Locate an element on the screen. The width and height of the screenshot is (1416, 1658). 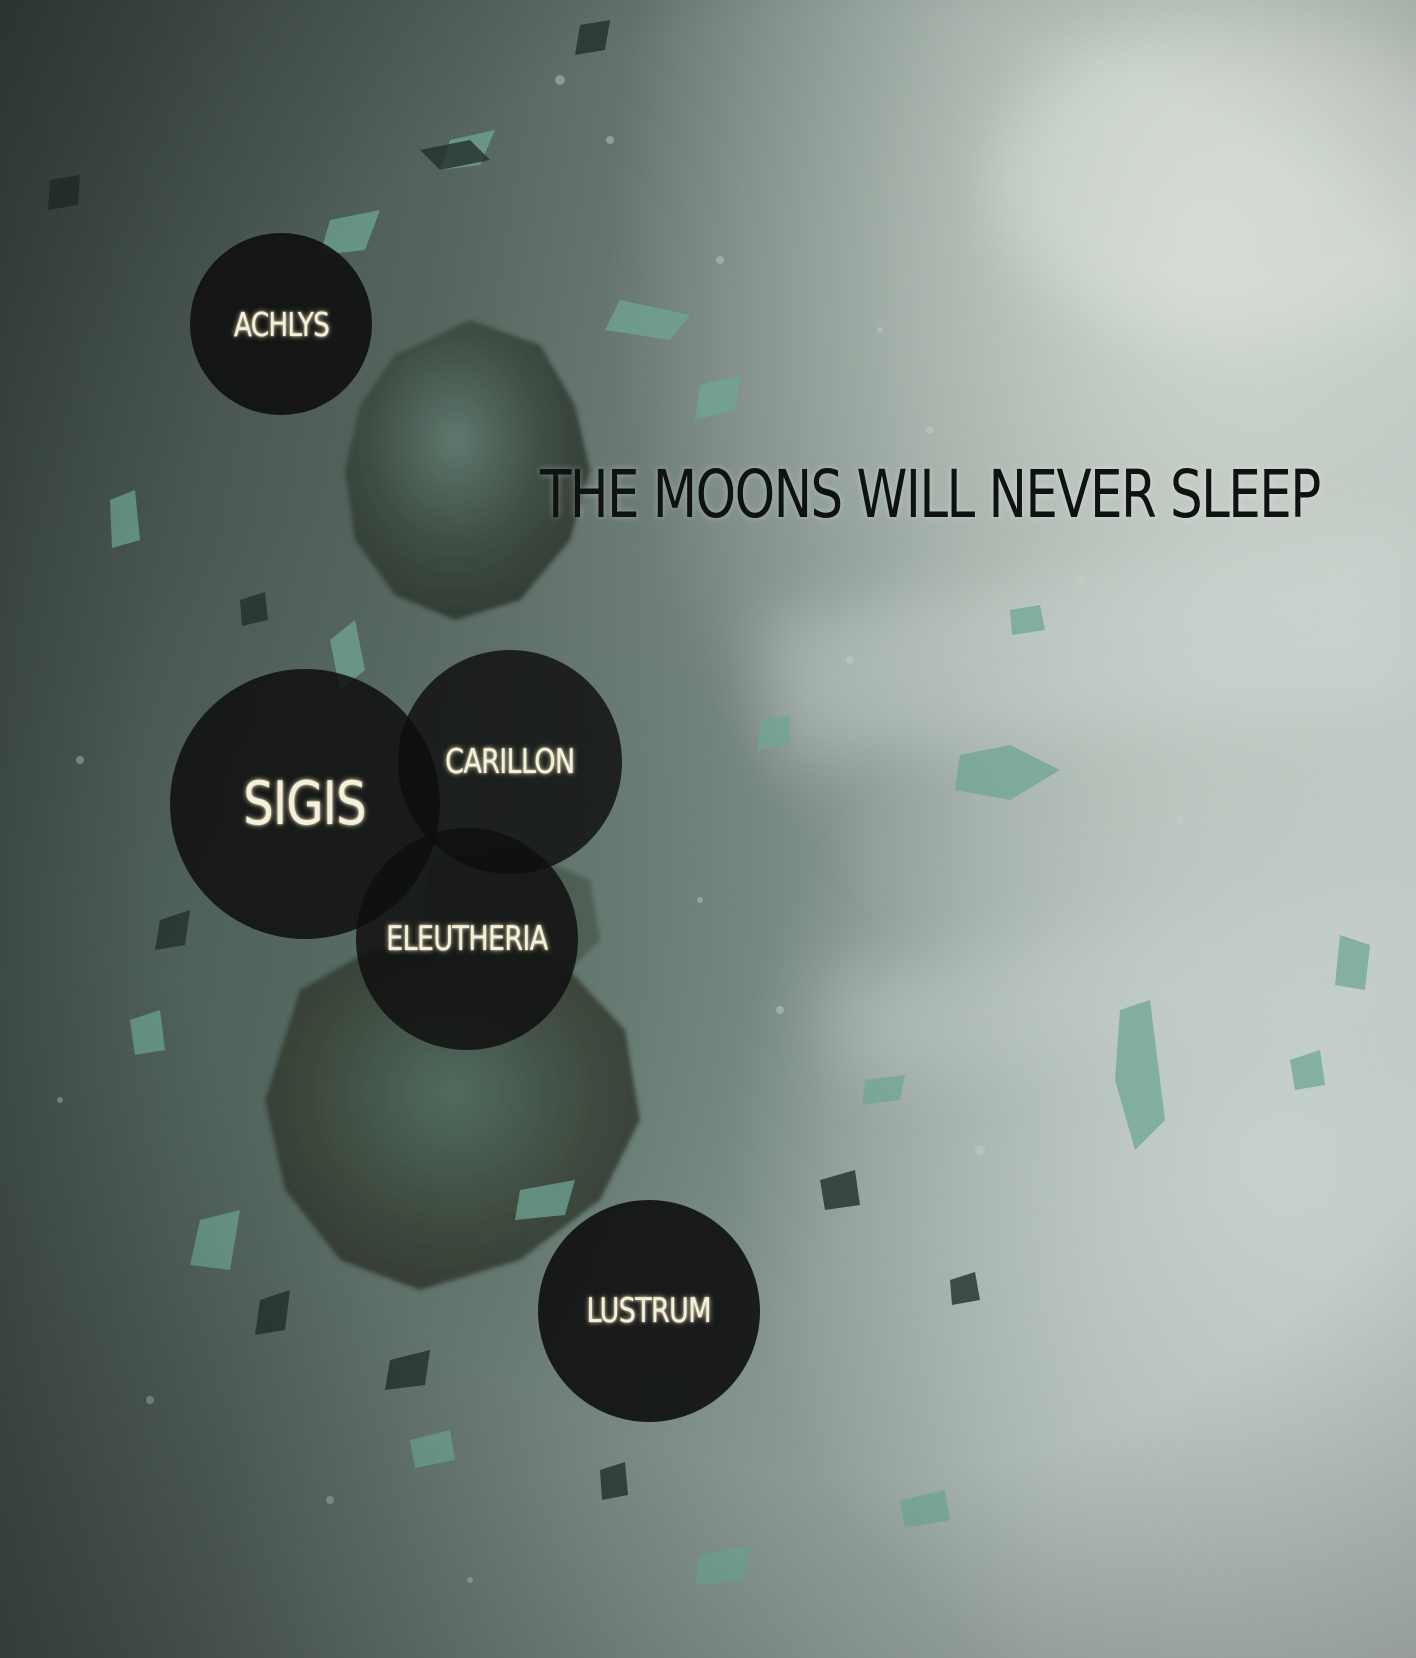
moon-label: CARILLON is located at coordinates (510, 762).